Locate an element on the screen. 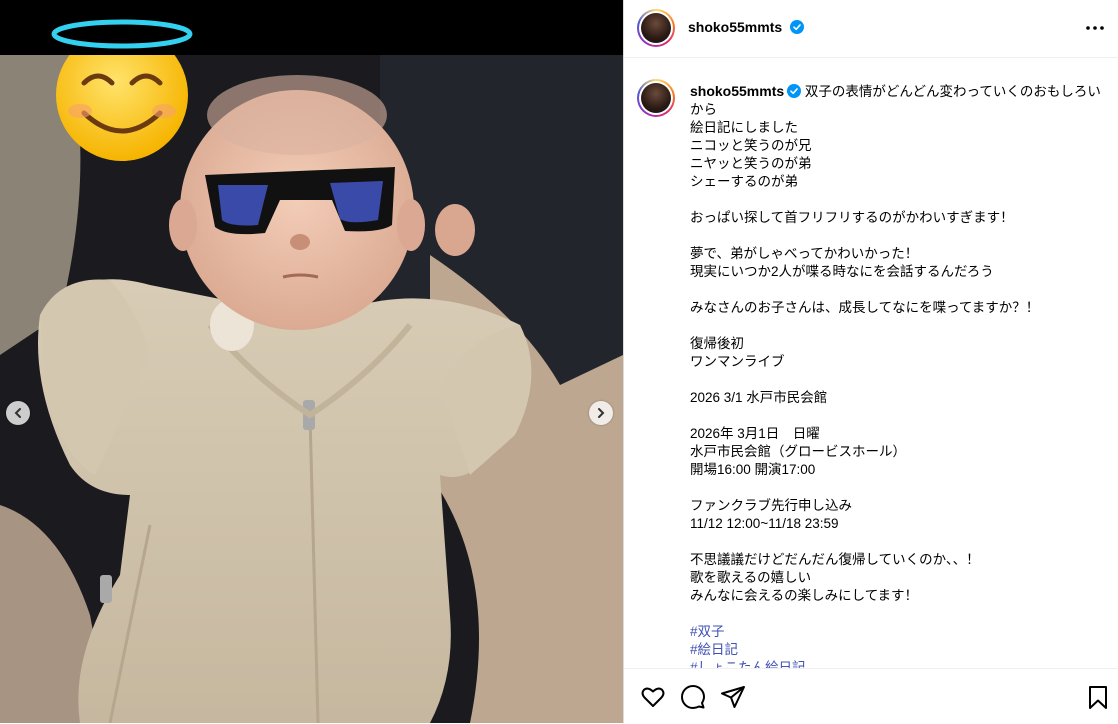  caption-avatar-image is located at coordinates (656, 98).